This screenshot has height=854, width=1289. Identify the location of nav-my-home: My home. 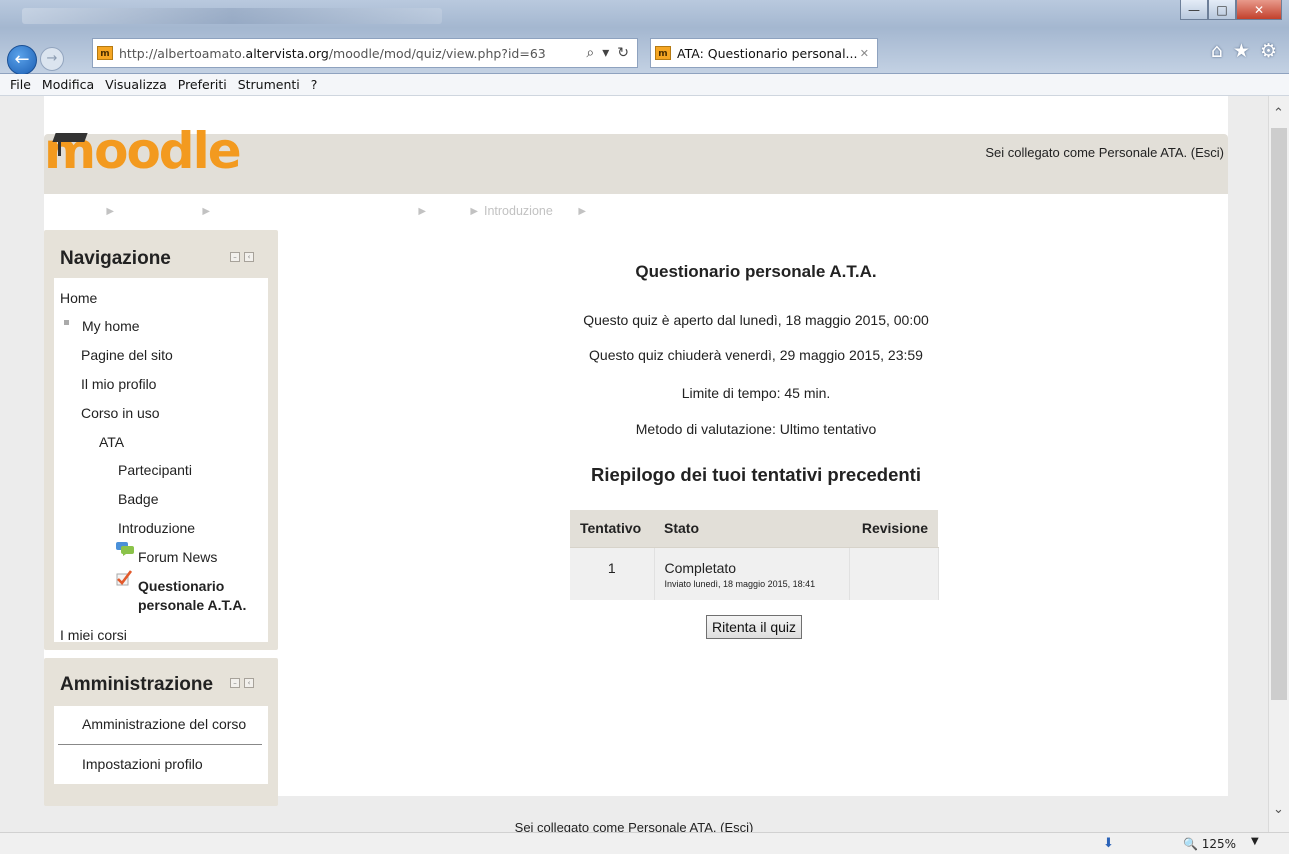
(111, 326).